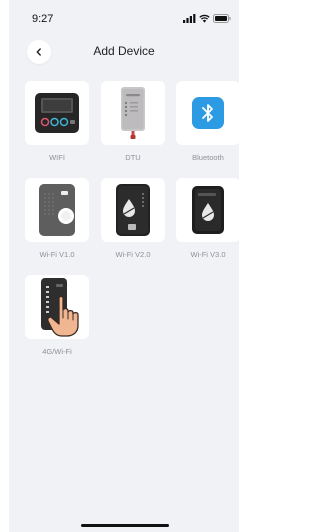 The height and width of the screenshot is (532, 320). Describe the element at coordinates (125, 525) in the screenshot. I see `home-indicator` at that location.